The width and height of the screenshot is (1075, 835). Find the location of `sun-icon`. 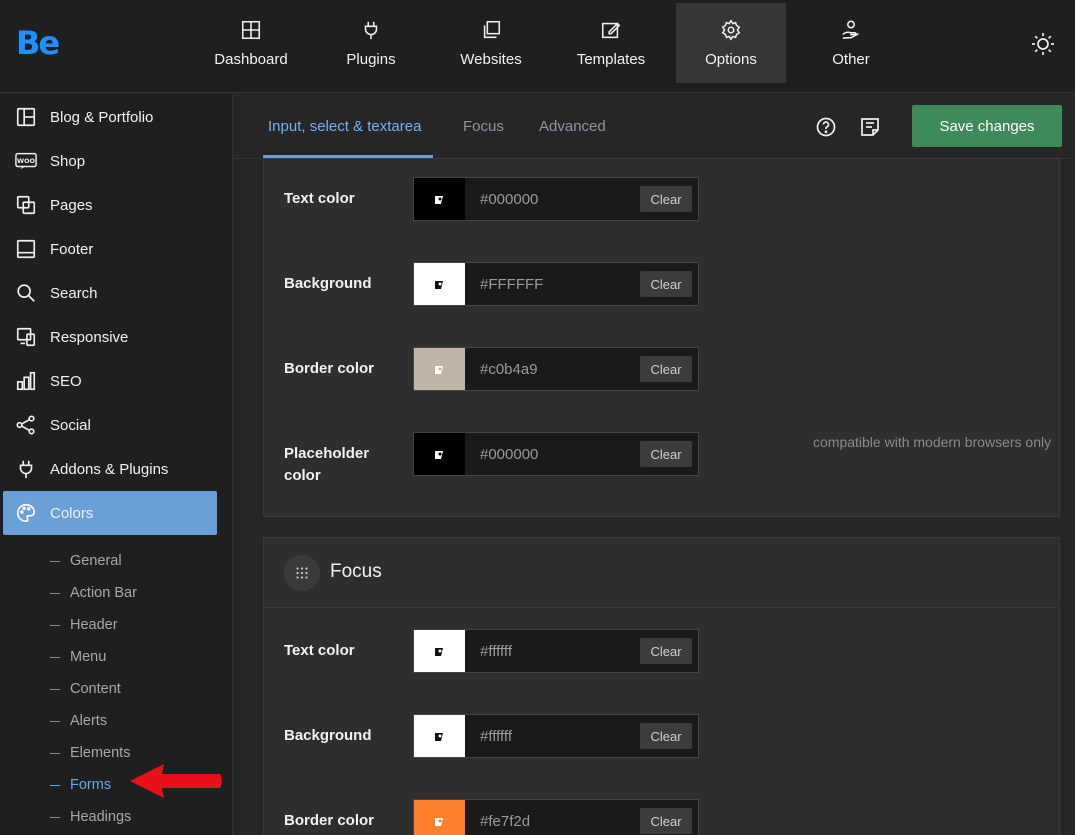

sun-icon is located at coordinates (1043, 44).